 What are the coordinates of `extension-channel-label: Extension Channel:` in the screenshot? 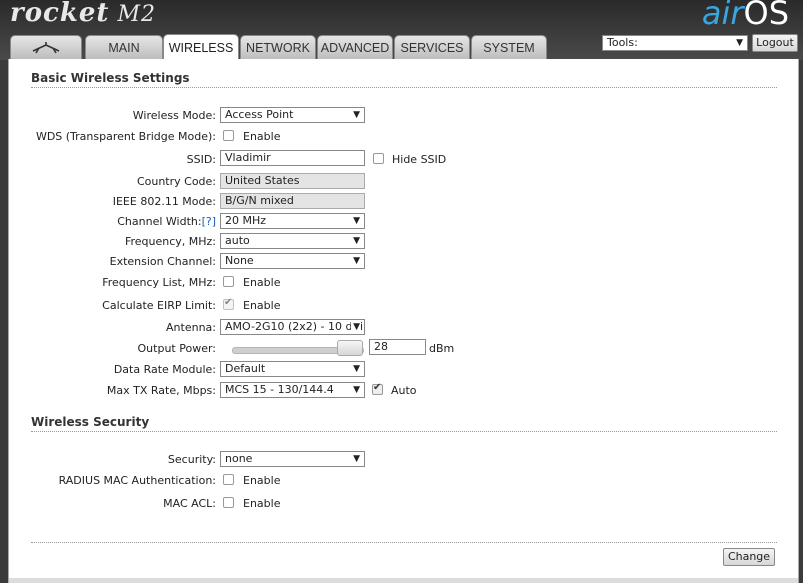 It's located at (162, 261).